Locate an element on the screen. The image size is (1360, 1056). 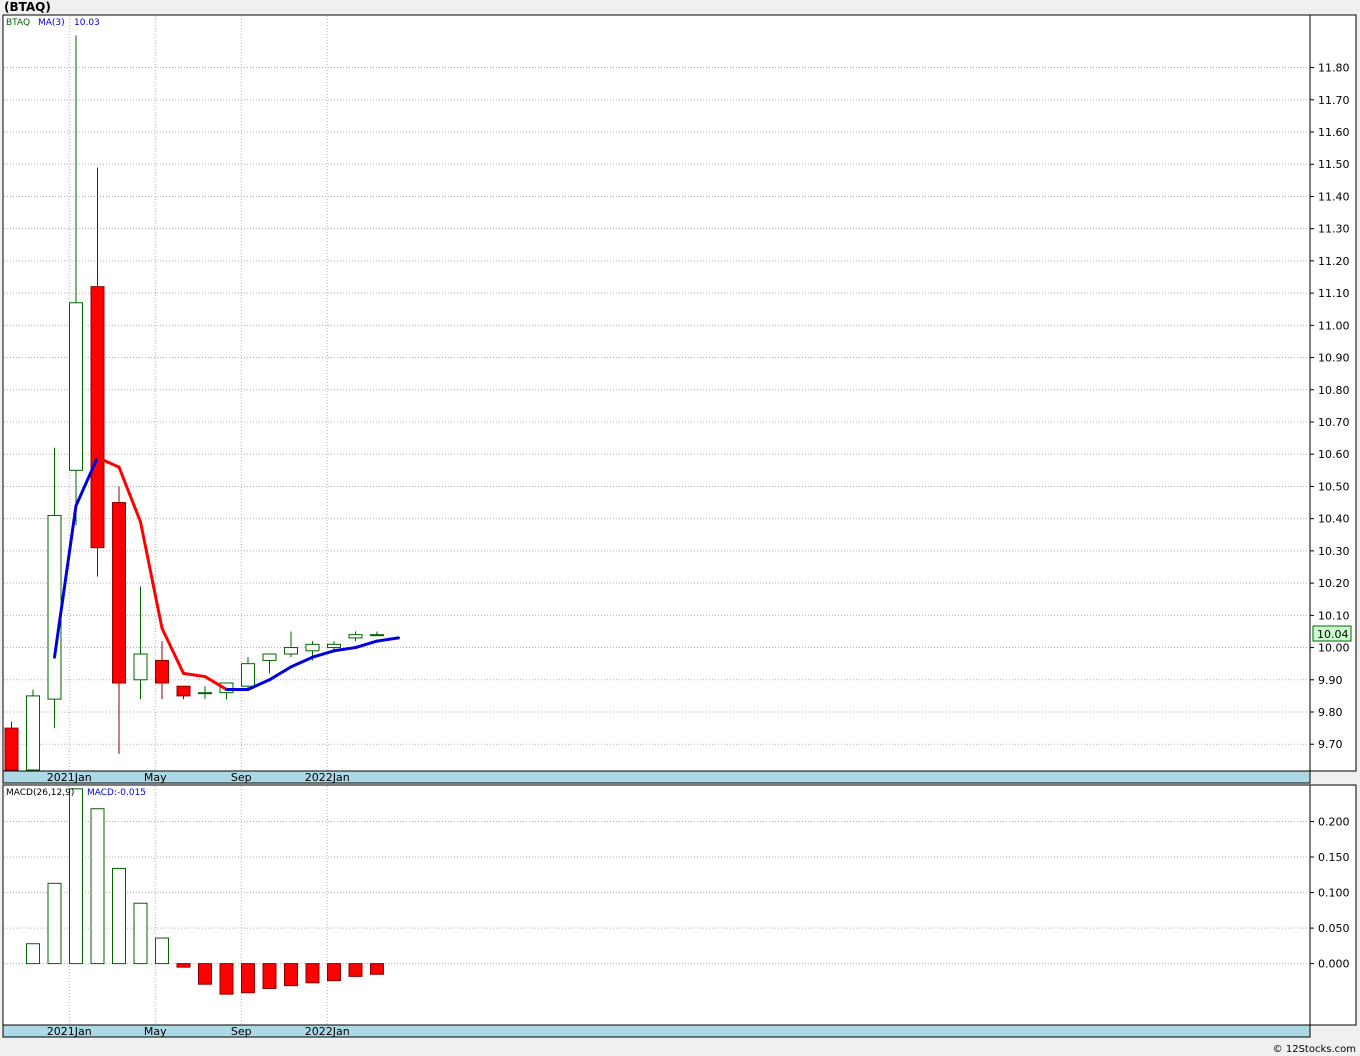
price-tick-label: 11.10 is located at coordinates (1334, 293).